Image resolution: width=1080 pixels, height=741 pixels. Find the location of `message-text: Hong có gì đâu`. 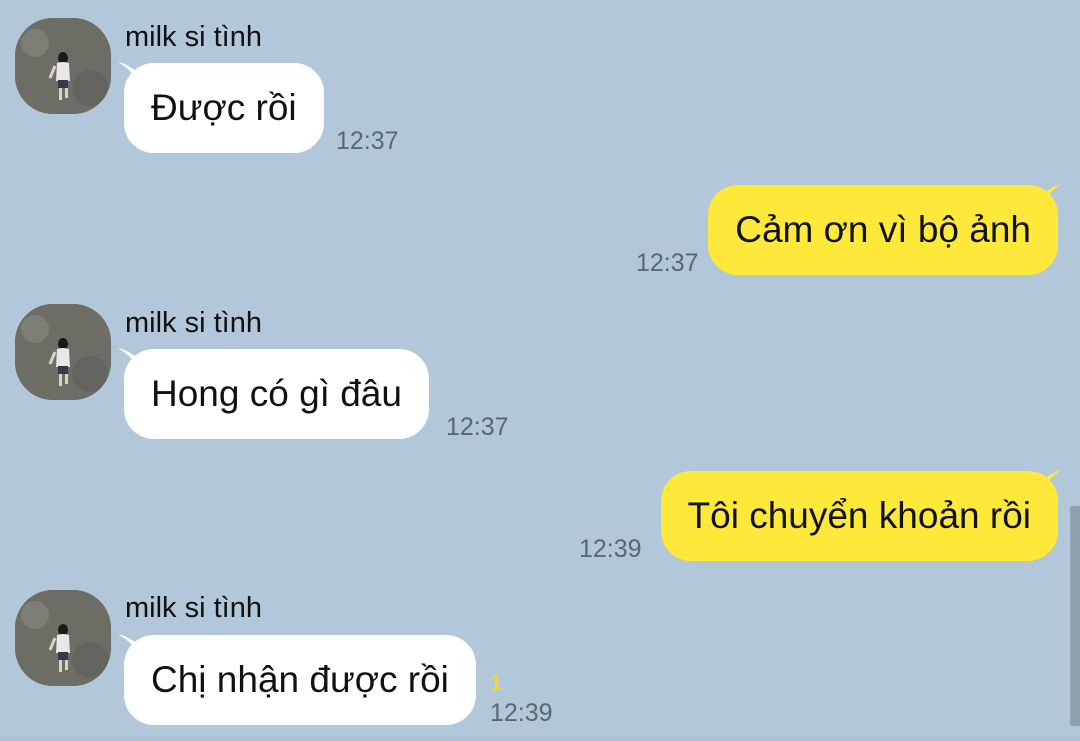

message-text: Hong có gì đâu is located at coordinates (276, 393).